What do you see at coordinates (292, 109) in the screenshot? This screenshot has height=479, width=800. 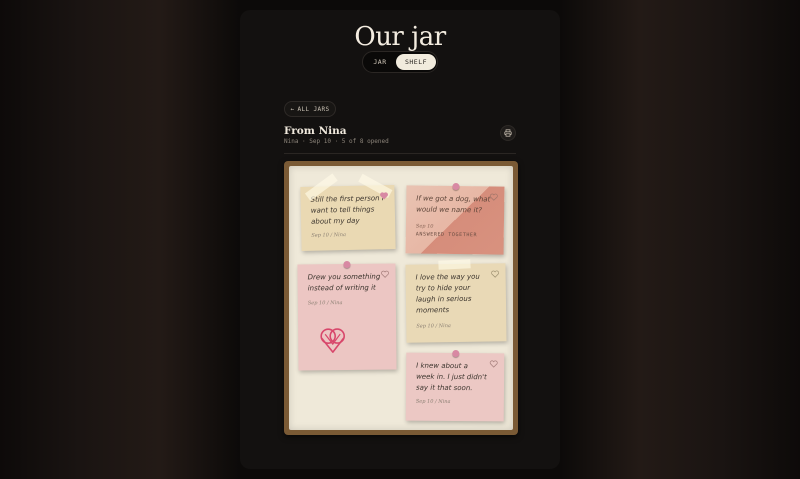 I see `arrow-left-icon: ←` at bounding box center [292, 109].